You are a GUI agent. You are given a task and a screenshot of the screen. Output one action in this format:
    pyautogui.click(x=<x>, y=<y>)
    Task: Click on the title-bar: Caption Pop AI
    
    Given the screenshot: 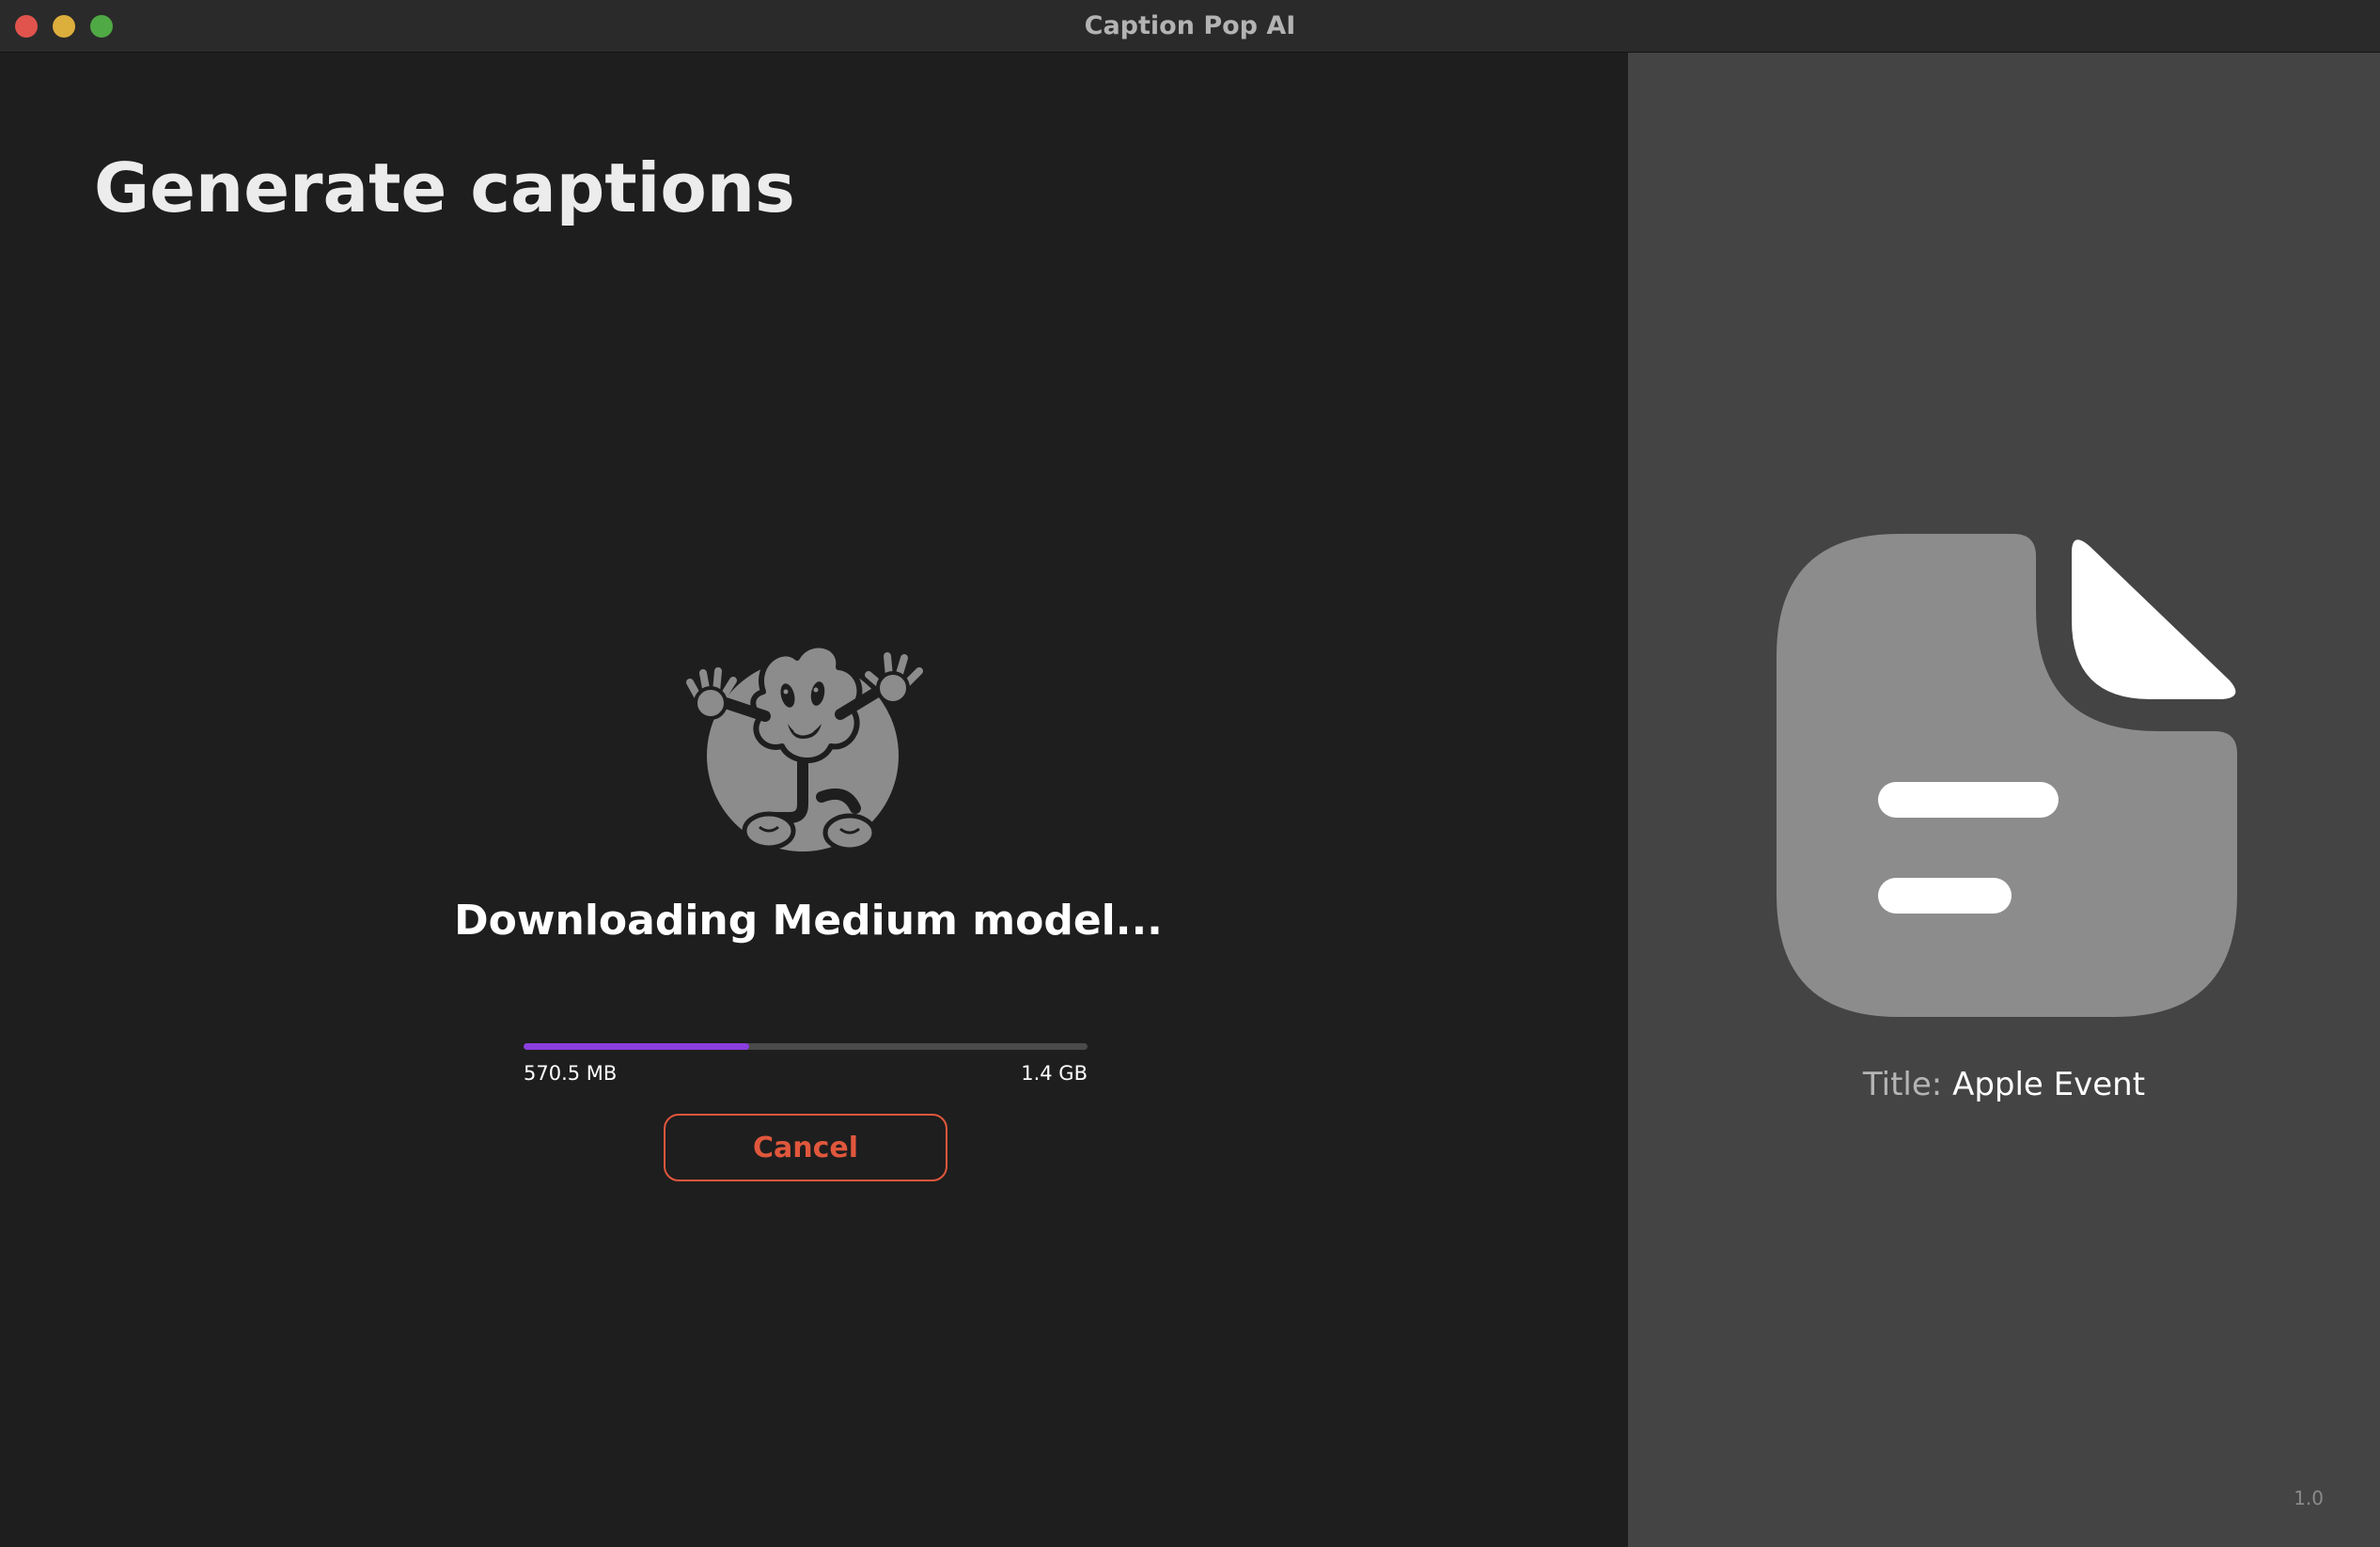 What is the action you would take?
    pyautogui.click(x=1190, y=26)
    